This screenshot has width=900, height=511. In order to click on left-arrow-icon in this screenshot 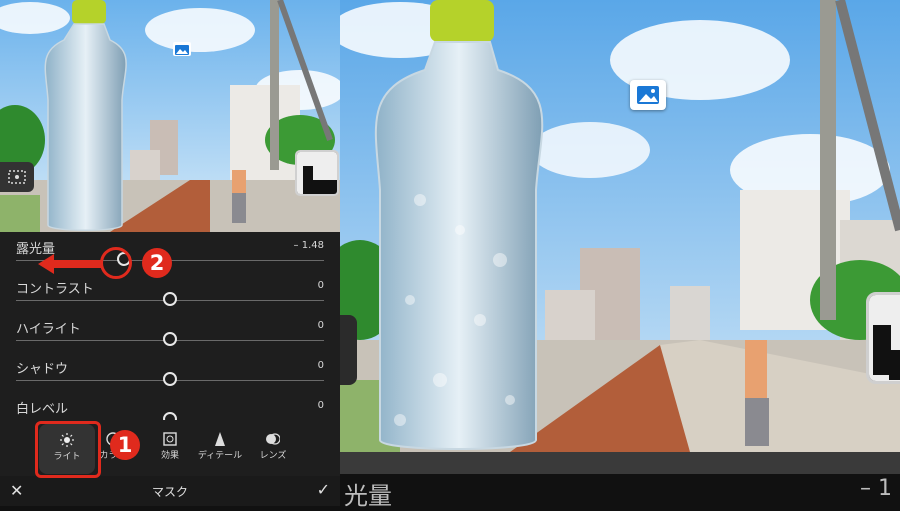, I will do `click(70, 264)`.